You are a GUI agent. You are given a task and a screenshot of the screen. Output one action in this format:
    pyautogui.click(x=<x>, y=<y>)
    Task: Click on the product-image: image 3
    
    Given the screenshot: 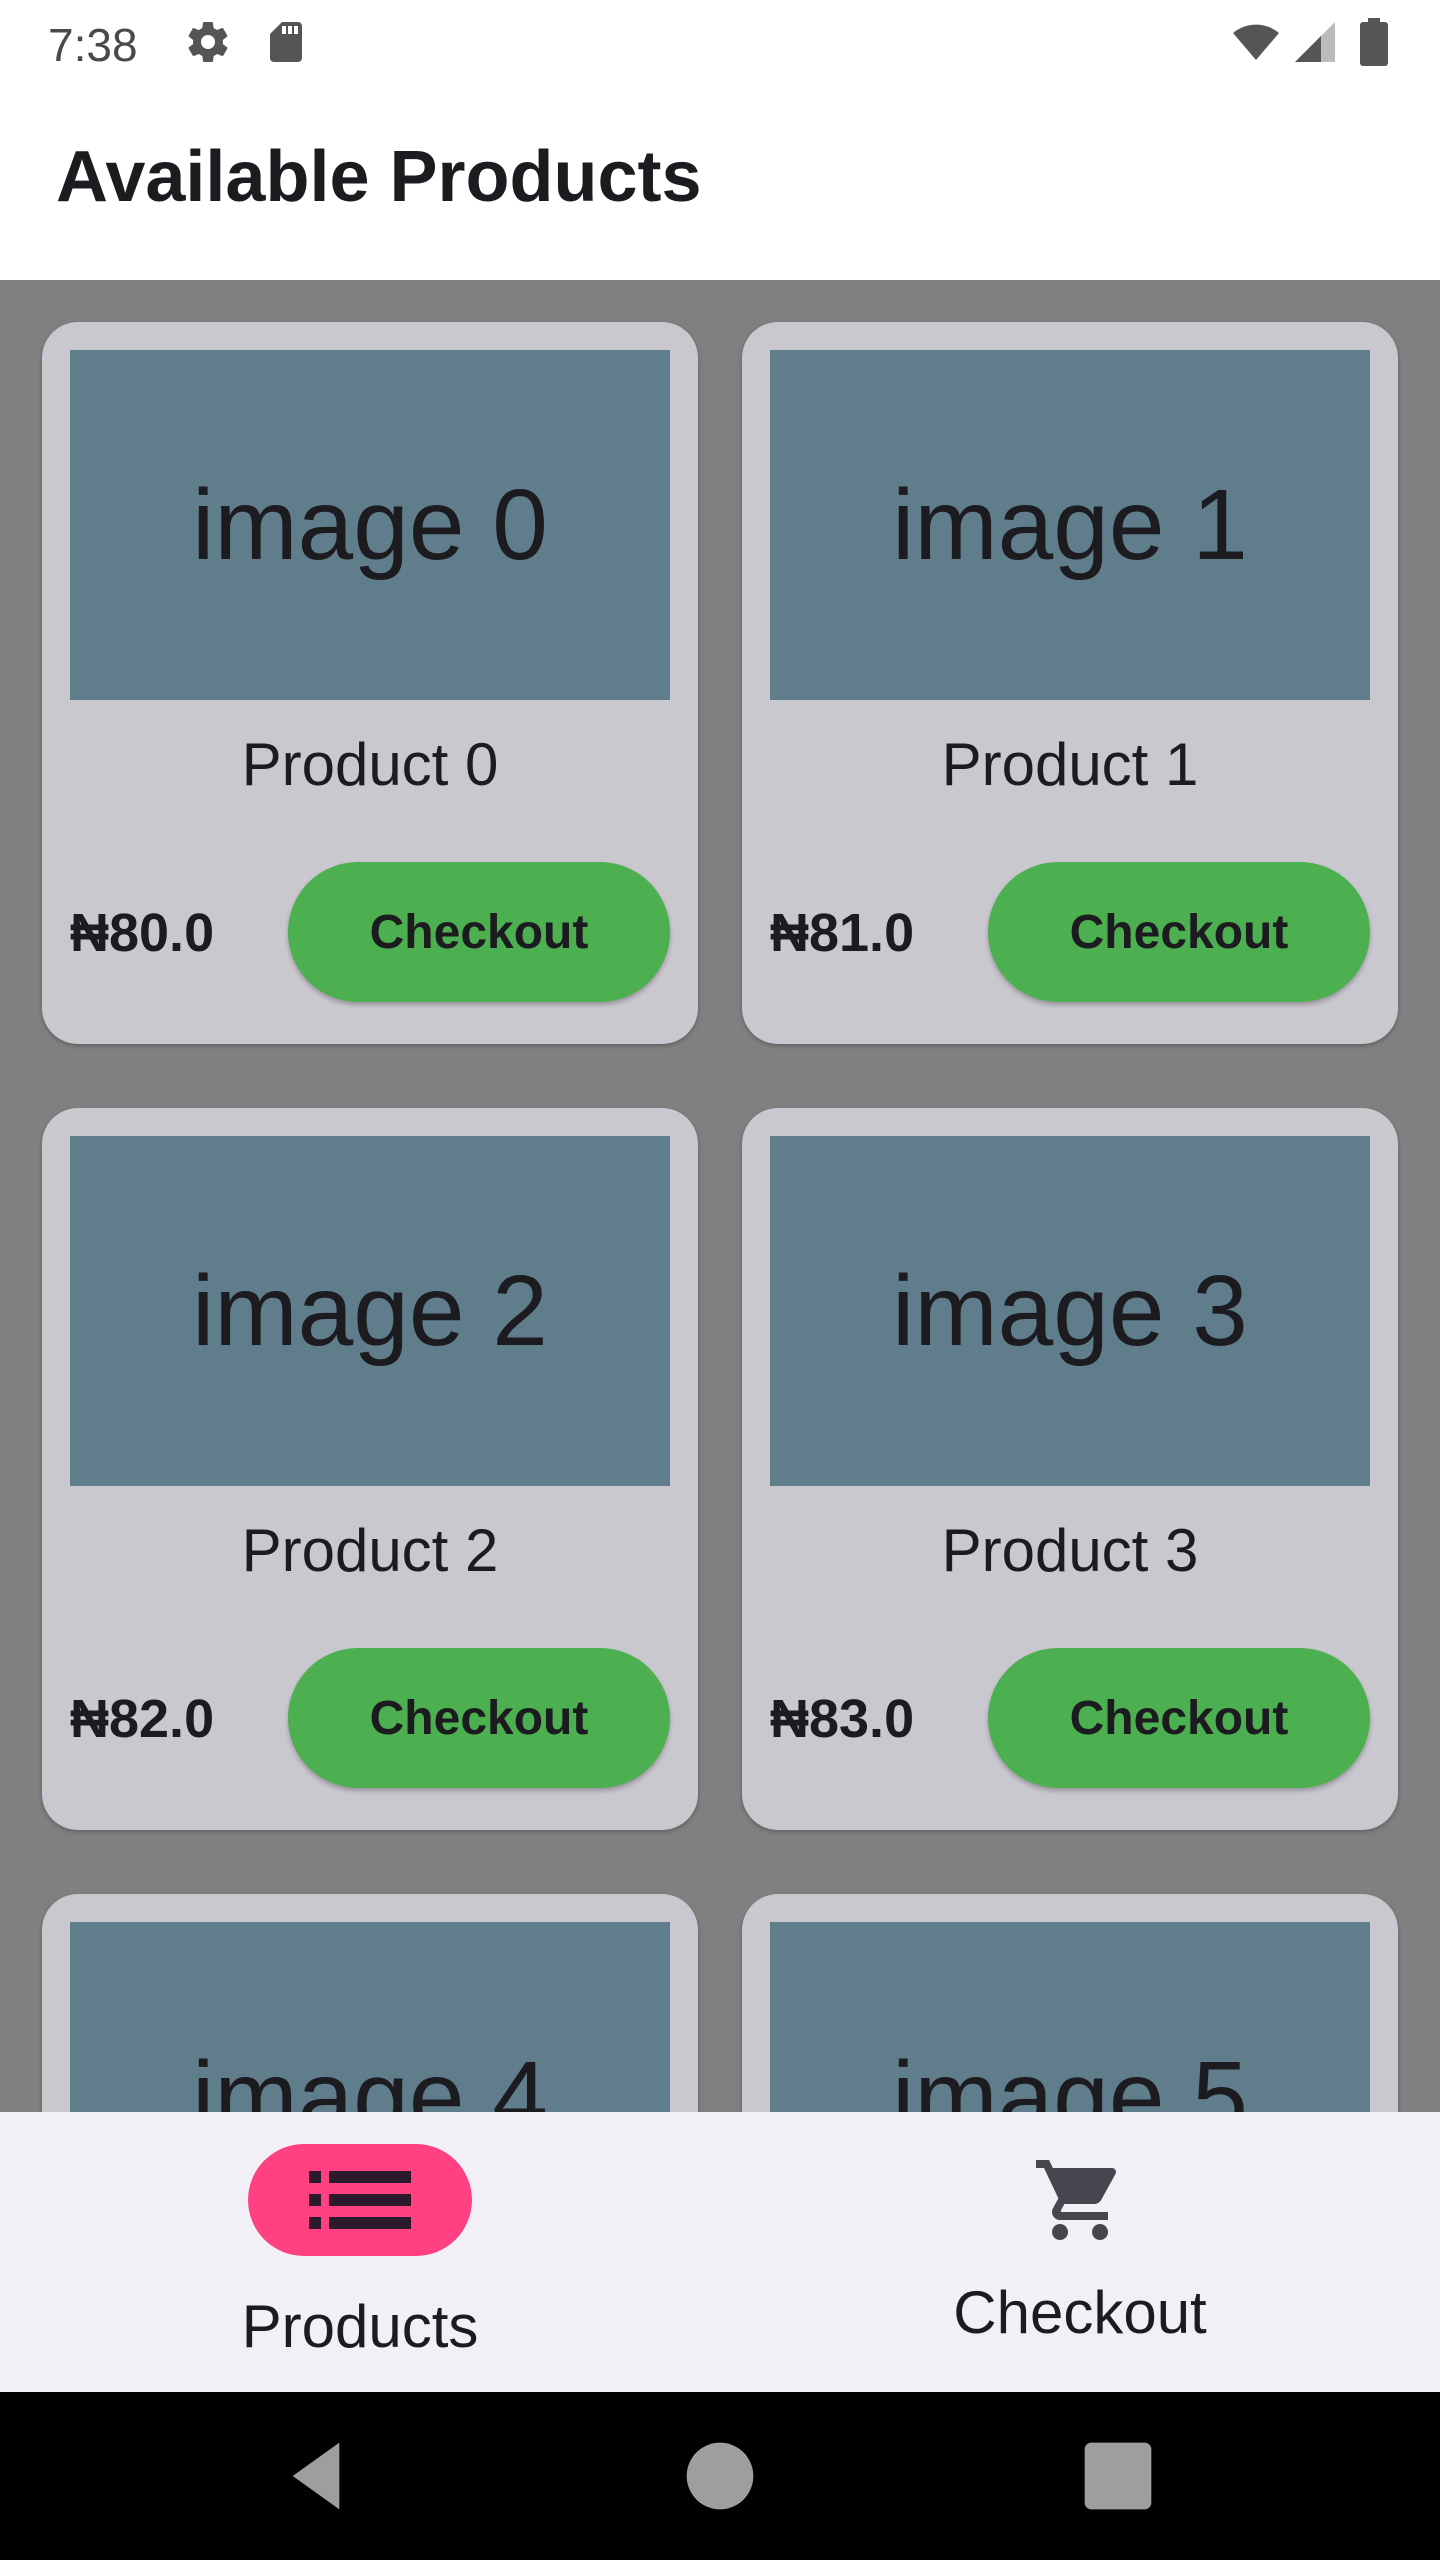 What is the action you would take?
    pyautogui.click(x=1070, y=1311)
    